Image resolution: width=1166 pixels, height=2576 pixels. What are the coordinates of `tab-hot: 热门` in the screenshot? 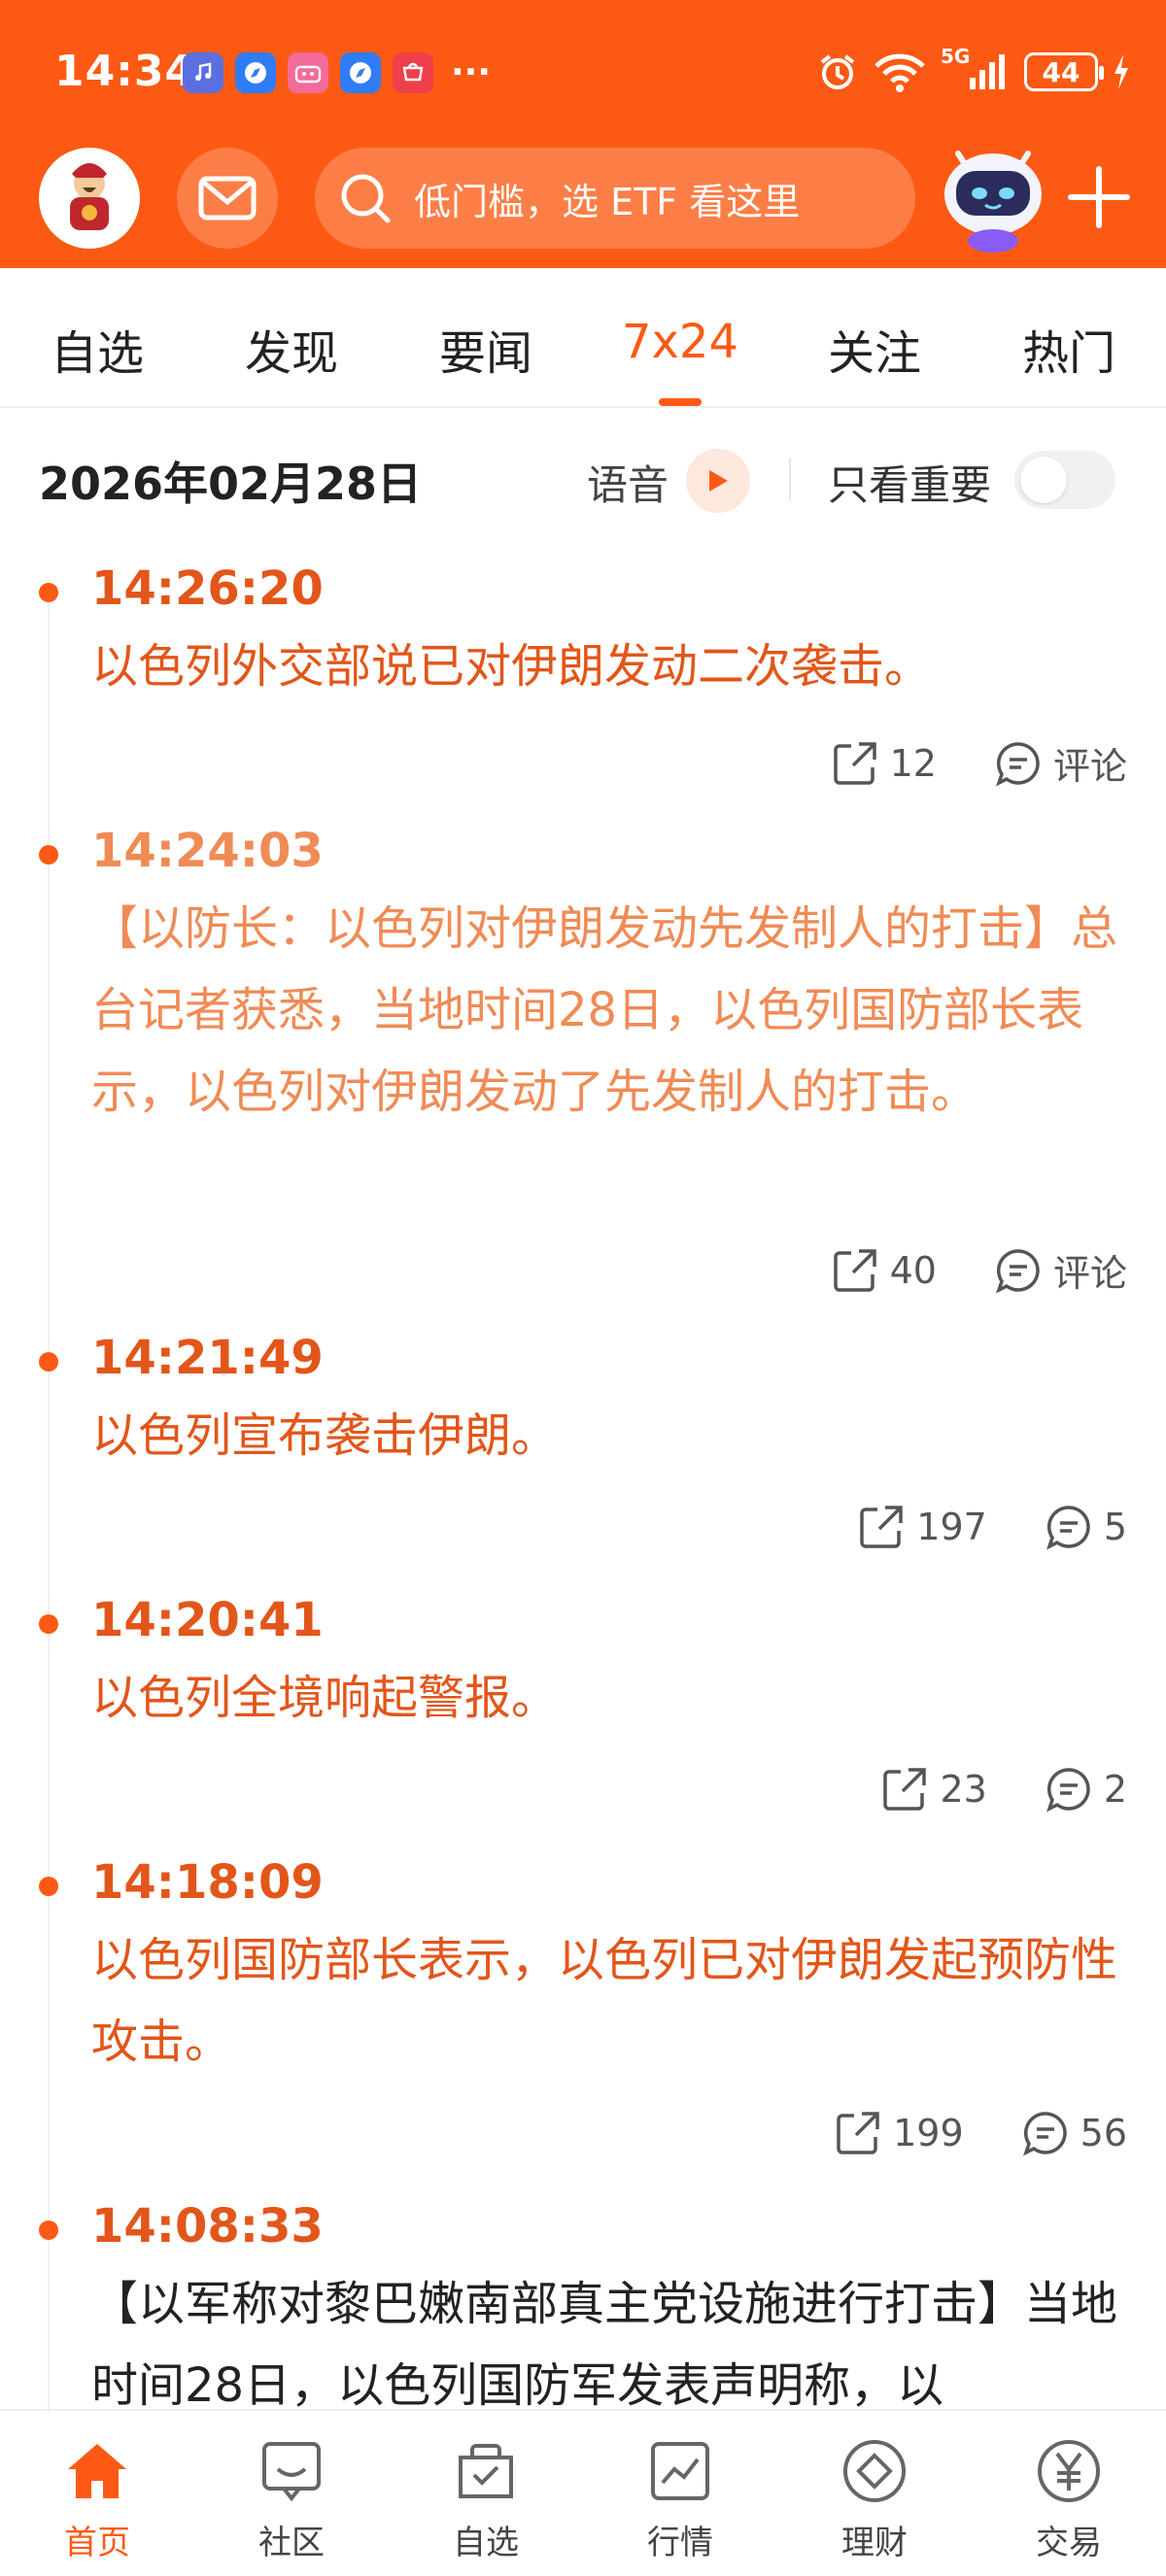 It's located at (1068, 349).